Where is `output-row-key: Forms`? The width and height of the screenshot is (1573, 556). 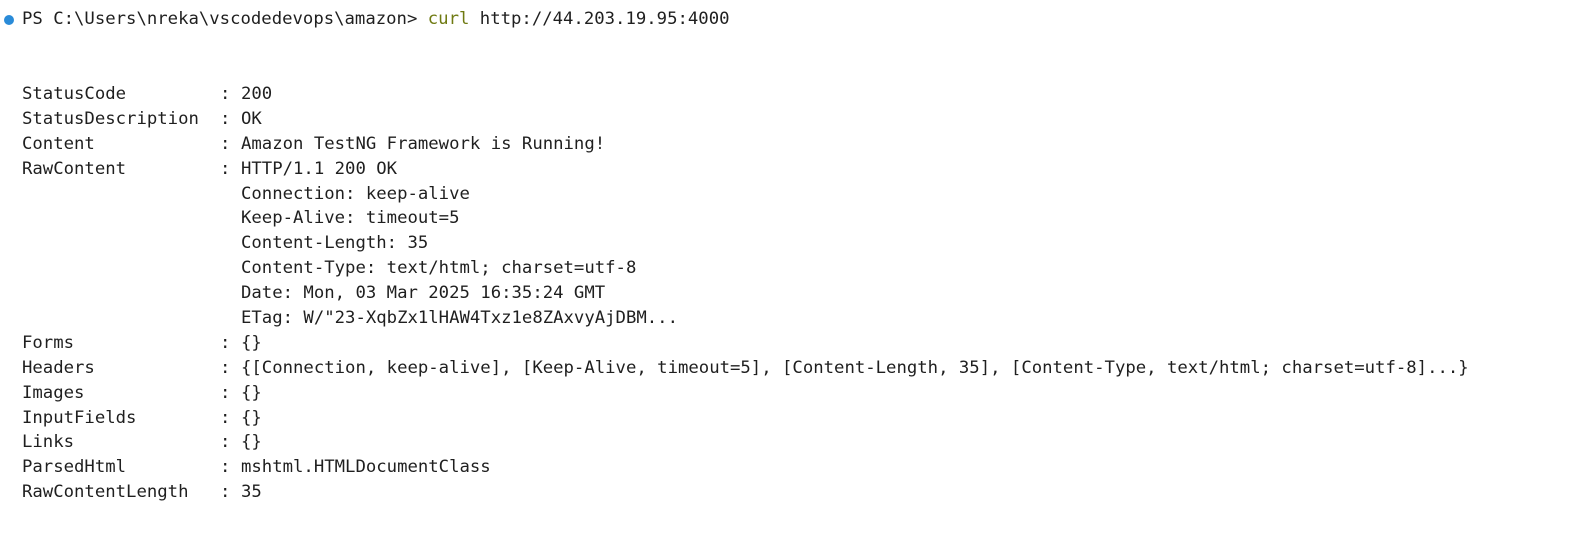
output-row-key: Forms is located at coordinates (48, 342).